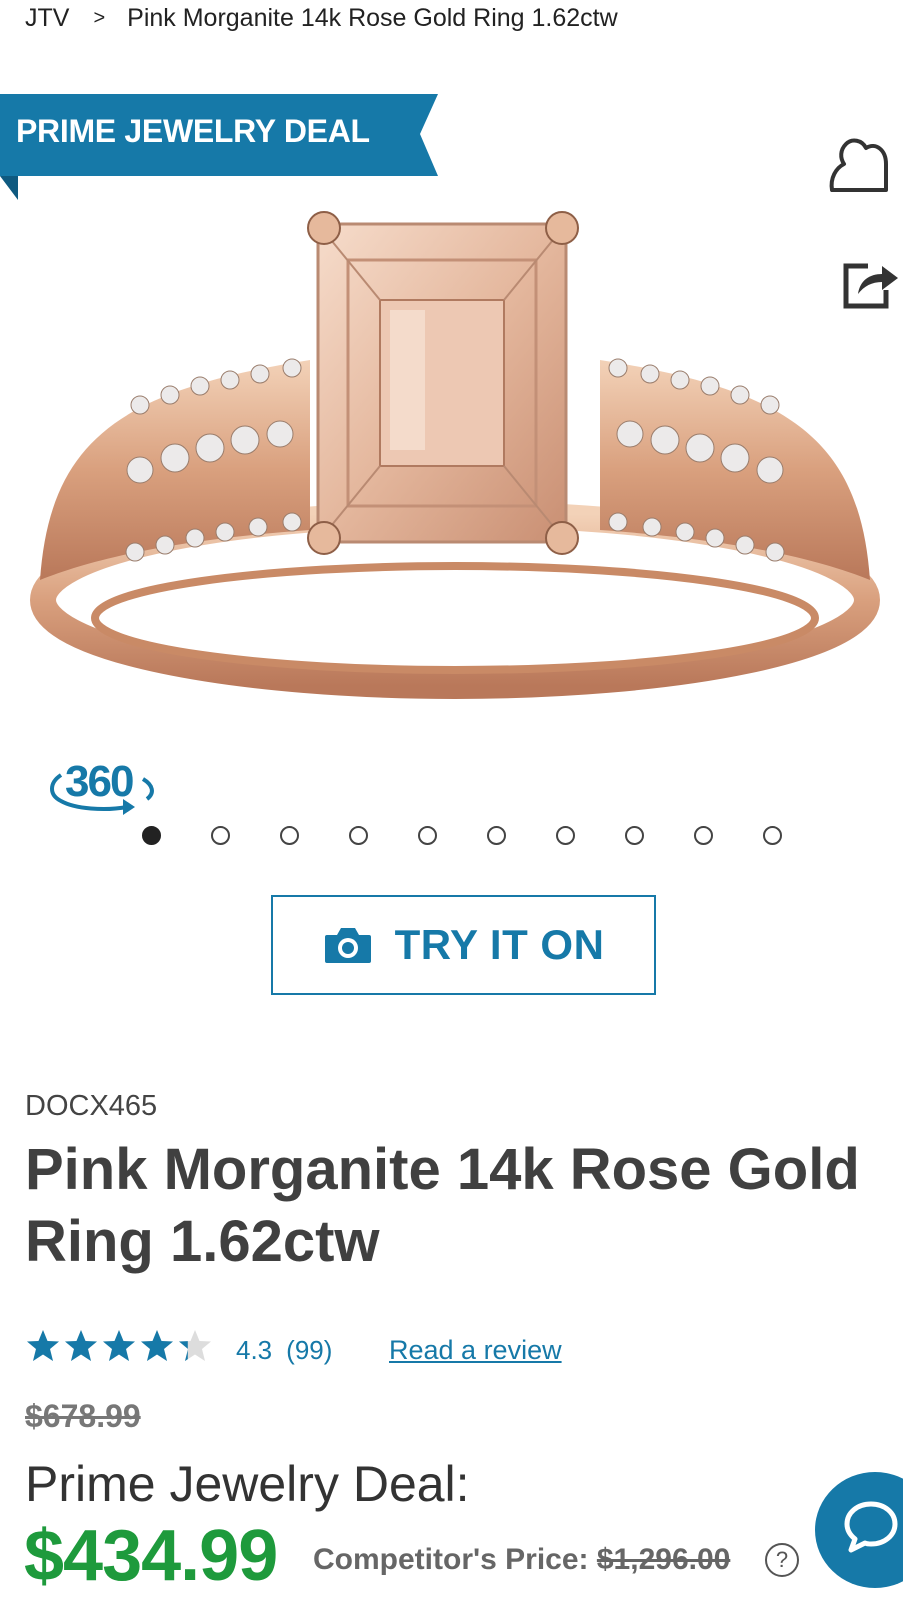 The image size is (903, 1600). I want to click on rating-stars, so click(119, 1346).